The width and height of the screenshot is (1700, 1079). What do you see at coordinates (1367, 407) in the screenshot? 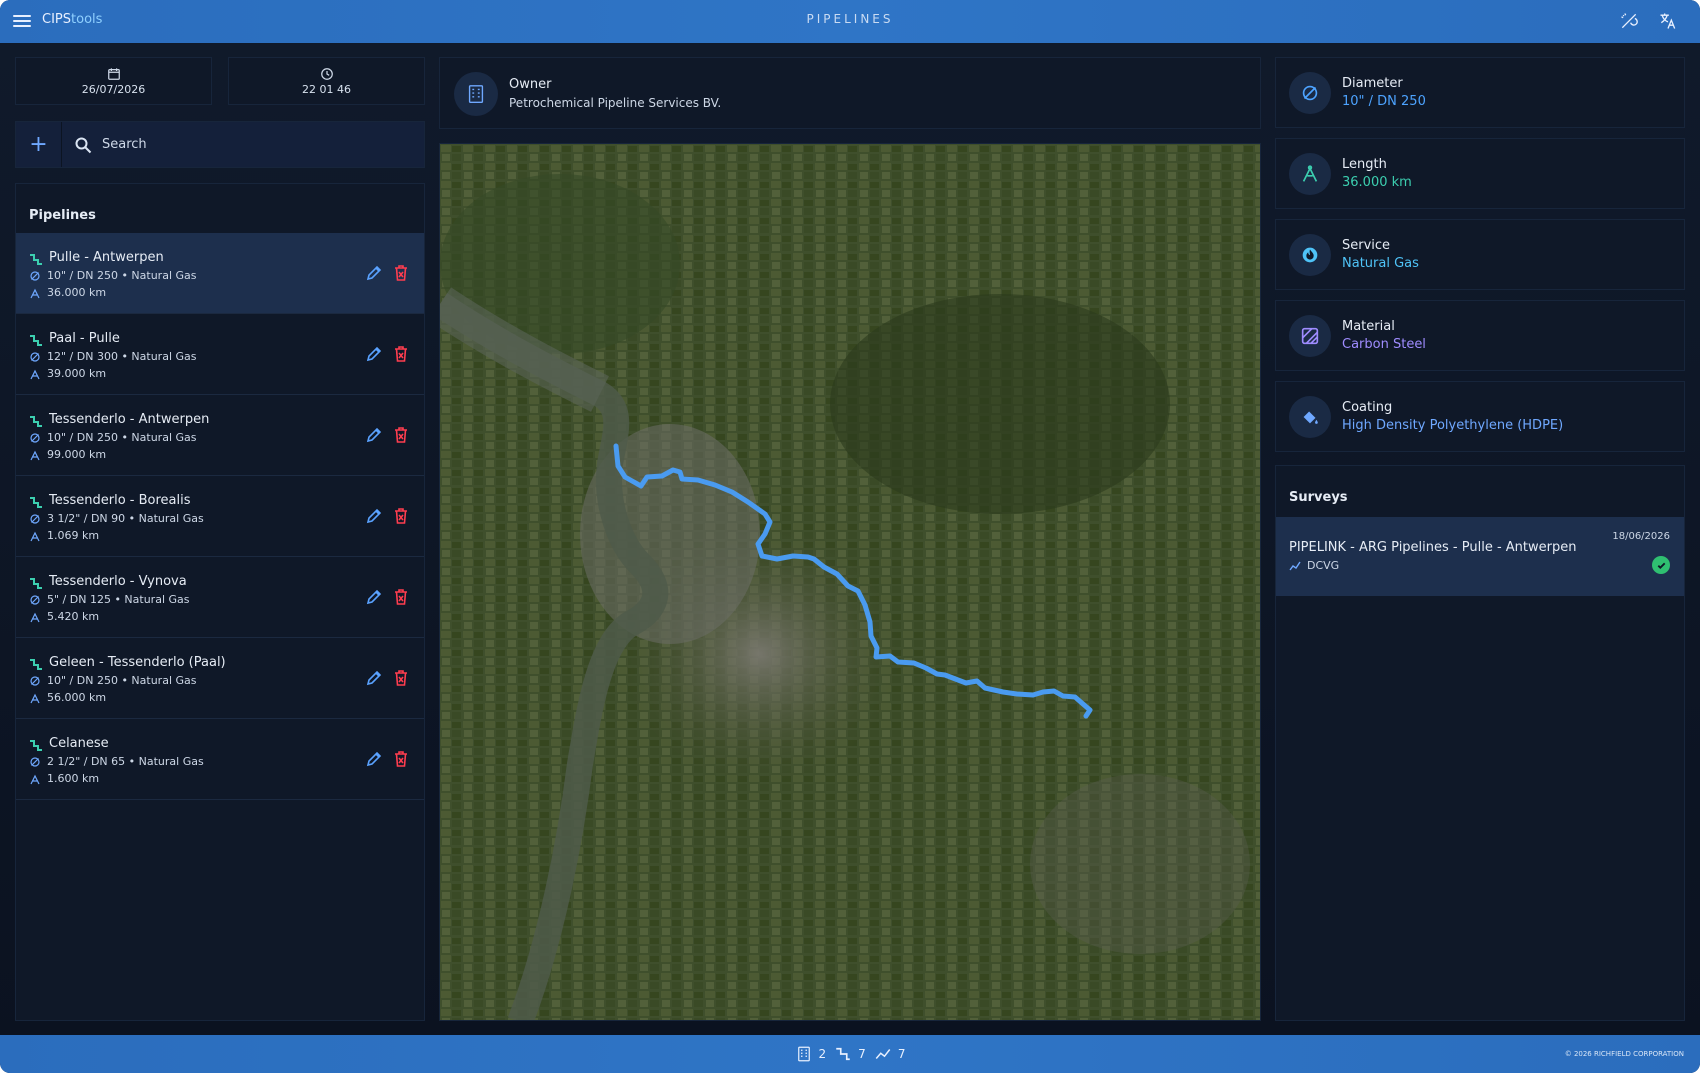
I see `coating-label: Coating` at bounding box center [1367, 407].